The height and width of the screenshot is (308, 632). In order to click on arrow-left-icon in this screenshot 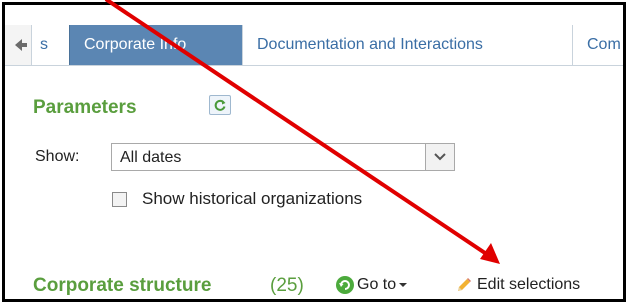, I will do `click(21, 45)`.